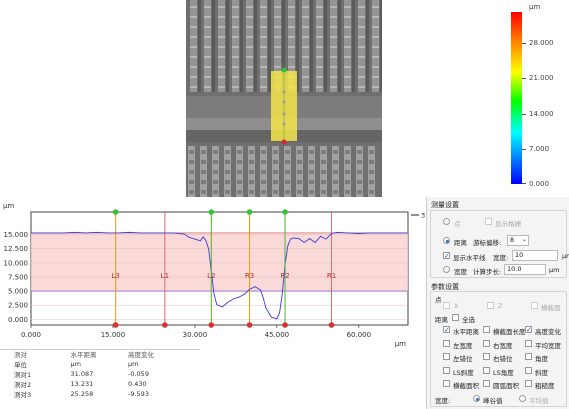 The width and height of the screenshot is (569, 409). I want to click on table-row: 单位 μm μm, so click(100, 364).